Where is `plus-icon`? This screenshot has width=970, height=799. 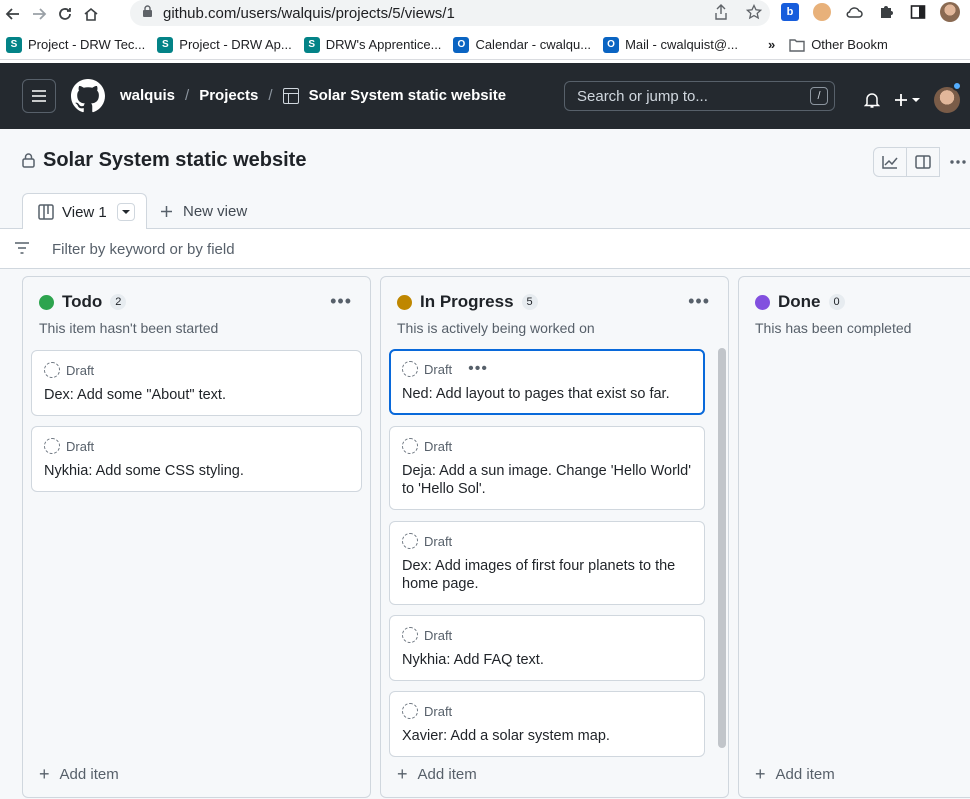
plus-icon is located at coordinates (166, 211).